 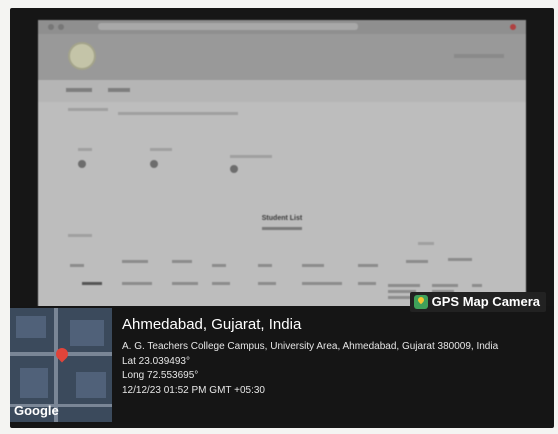 I want to click on latitude: Lat 23.039493°, so click(x=156, y=361).